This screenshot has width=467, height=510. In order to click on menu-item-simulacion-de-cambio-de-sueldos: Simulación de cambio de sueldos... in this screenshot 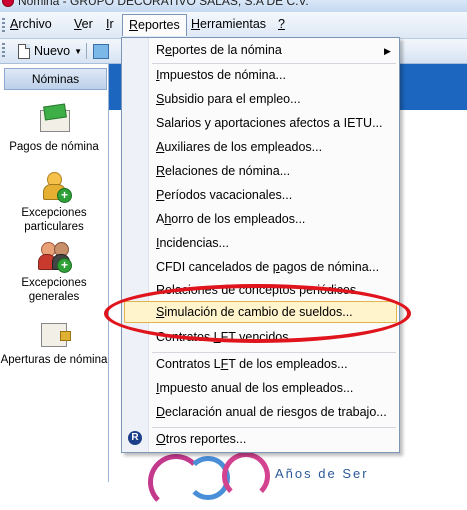, I will do `click(254, 312)`.